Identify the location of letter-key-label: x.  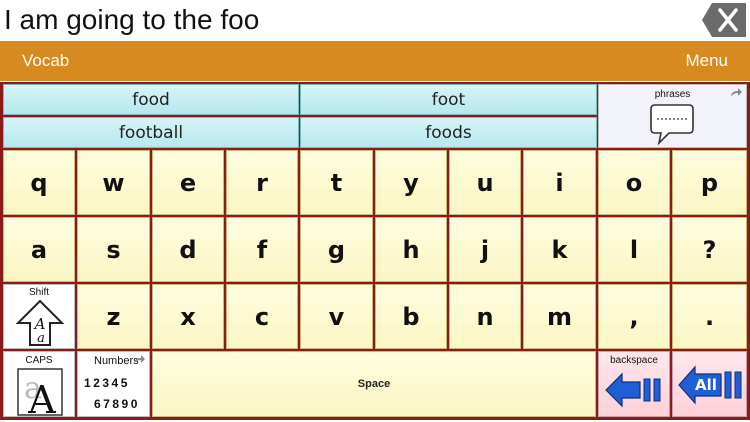
(188, 317).